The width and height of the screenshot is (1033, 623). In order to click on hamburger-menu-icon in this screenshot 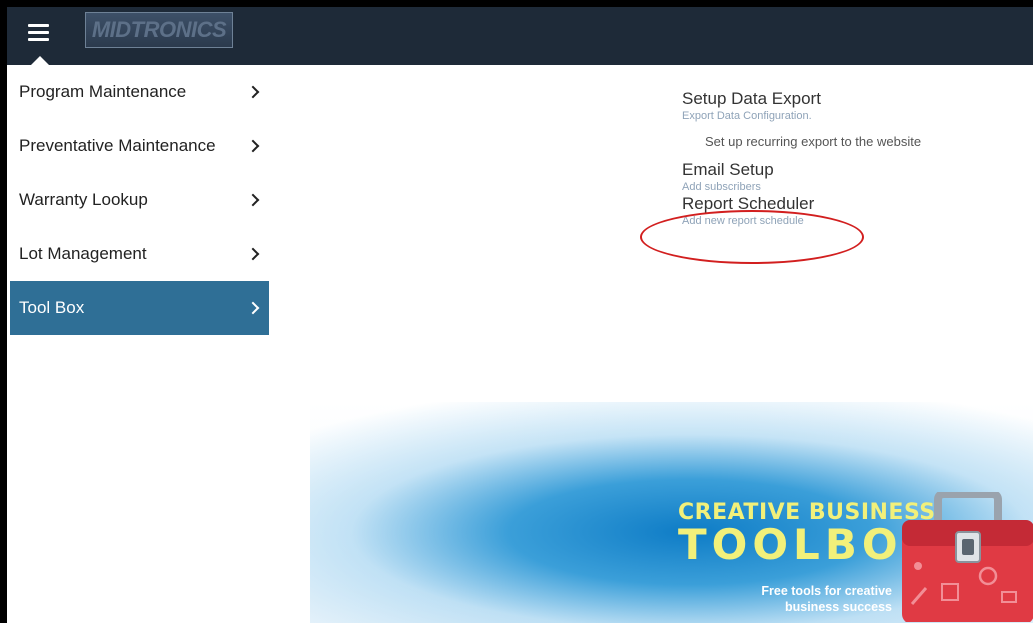, I will do `click(36, 36)`.